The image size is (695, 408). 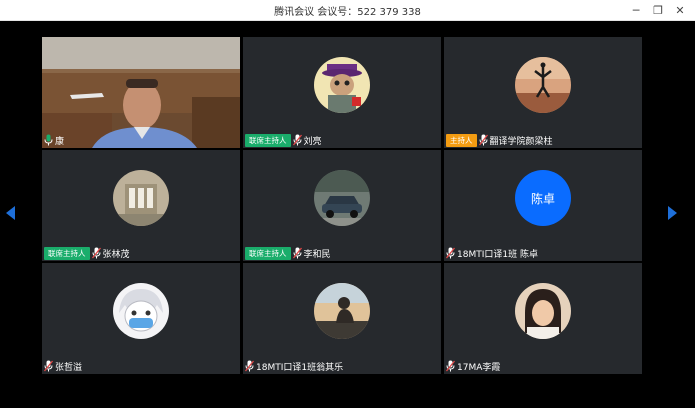 I want to click on participant-tile: 17MA李霞, so click(x=543, y=318).